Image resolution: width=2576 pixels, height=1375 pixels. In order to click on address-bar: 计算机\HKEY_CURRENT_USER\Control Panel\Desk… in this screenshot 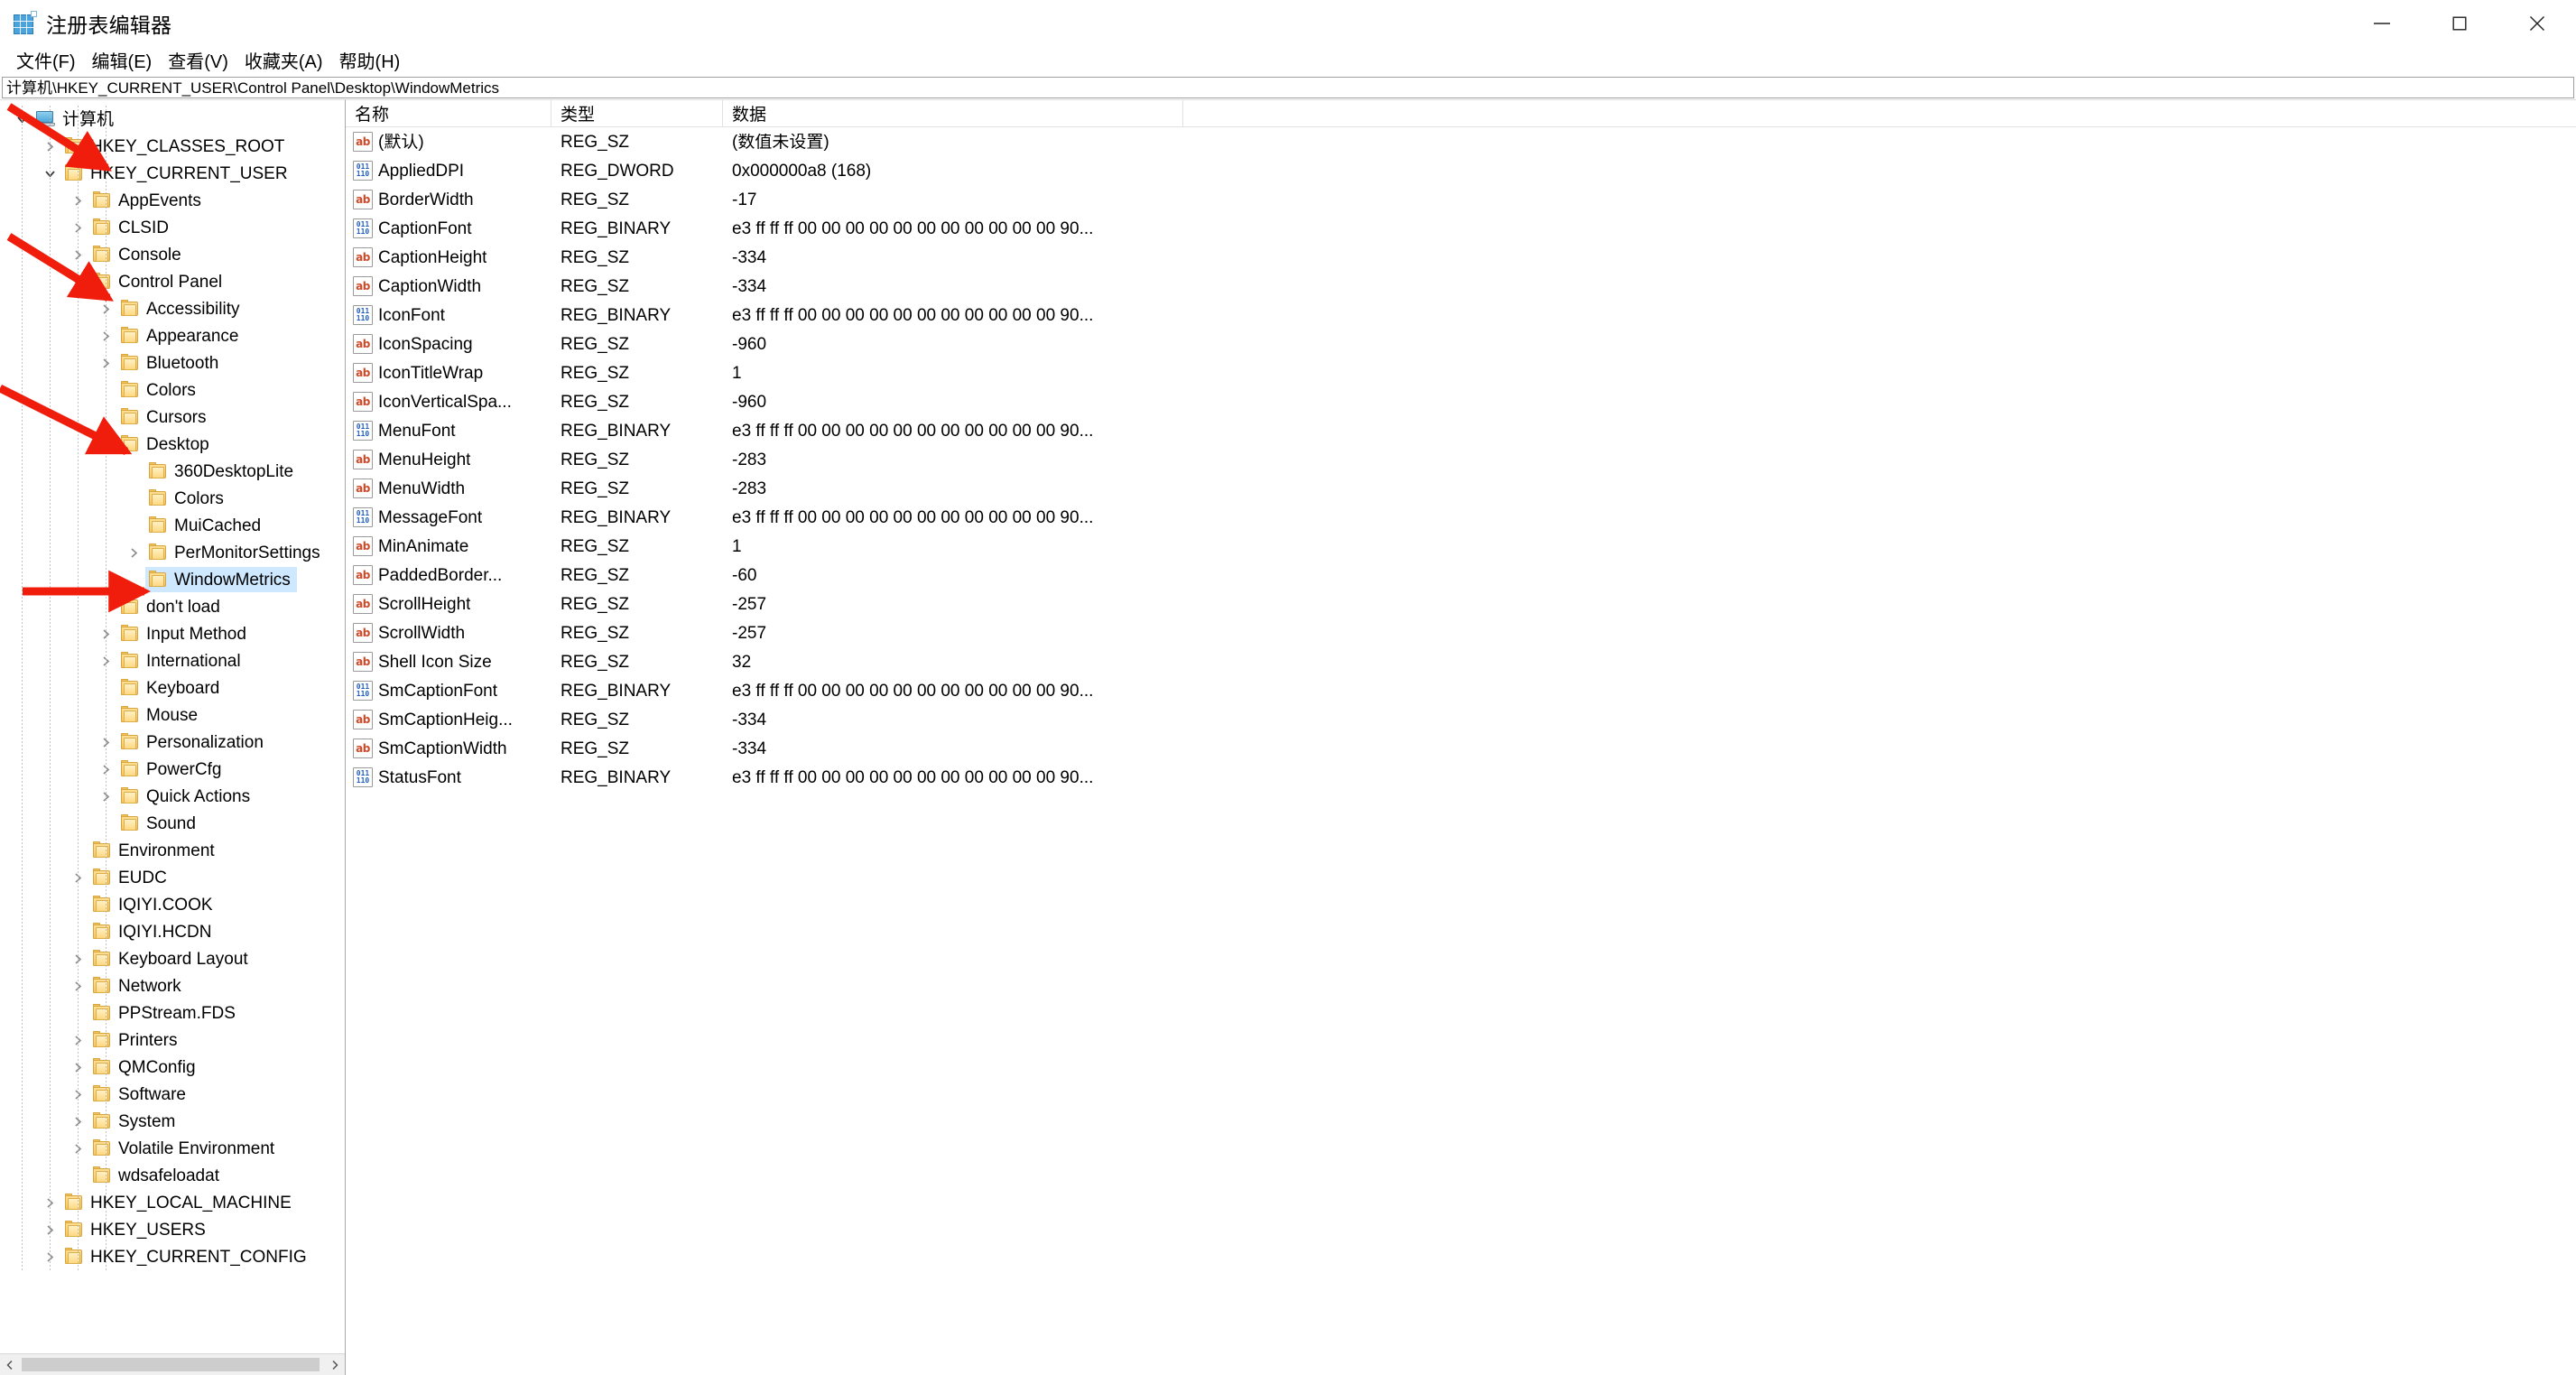, I will do `click(1288, 87)`.